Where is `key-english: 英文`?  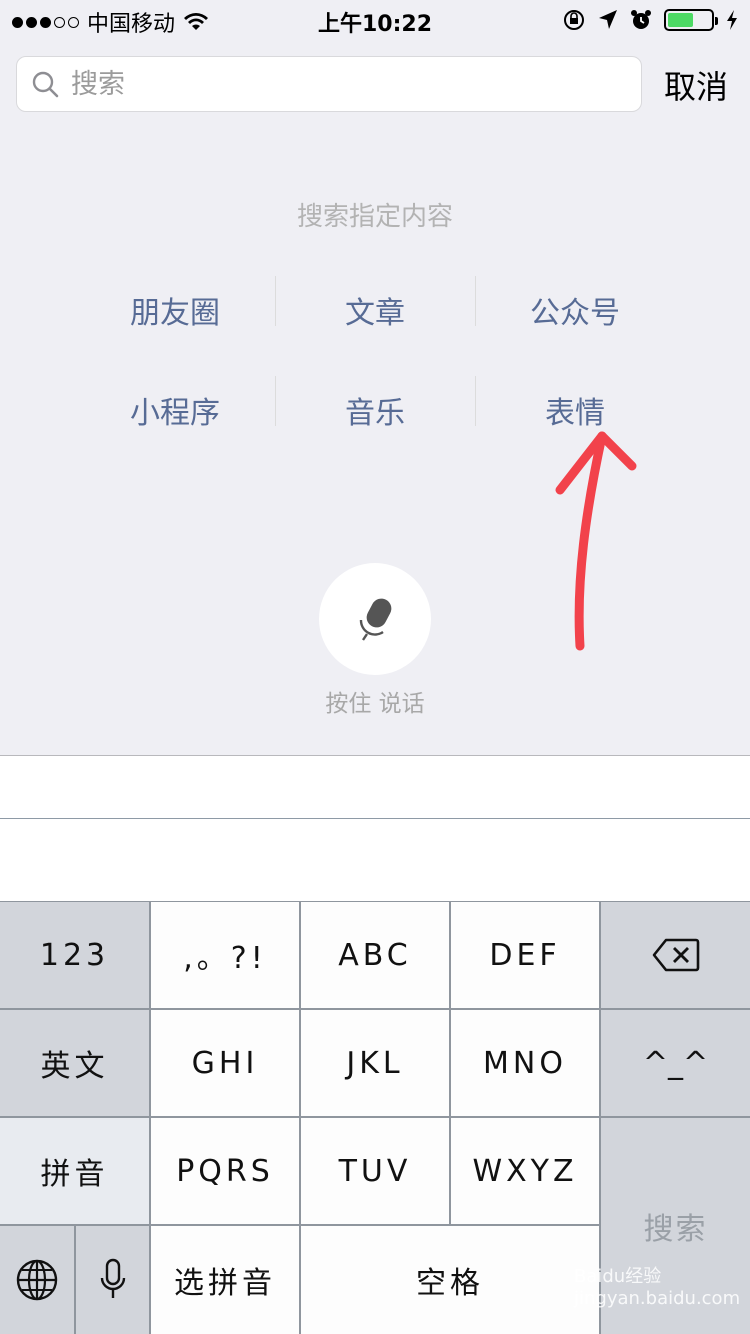 key-english: 英文 is located at coordinates (74, 1063).